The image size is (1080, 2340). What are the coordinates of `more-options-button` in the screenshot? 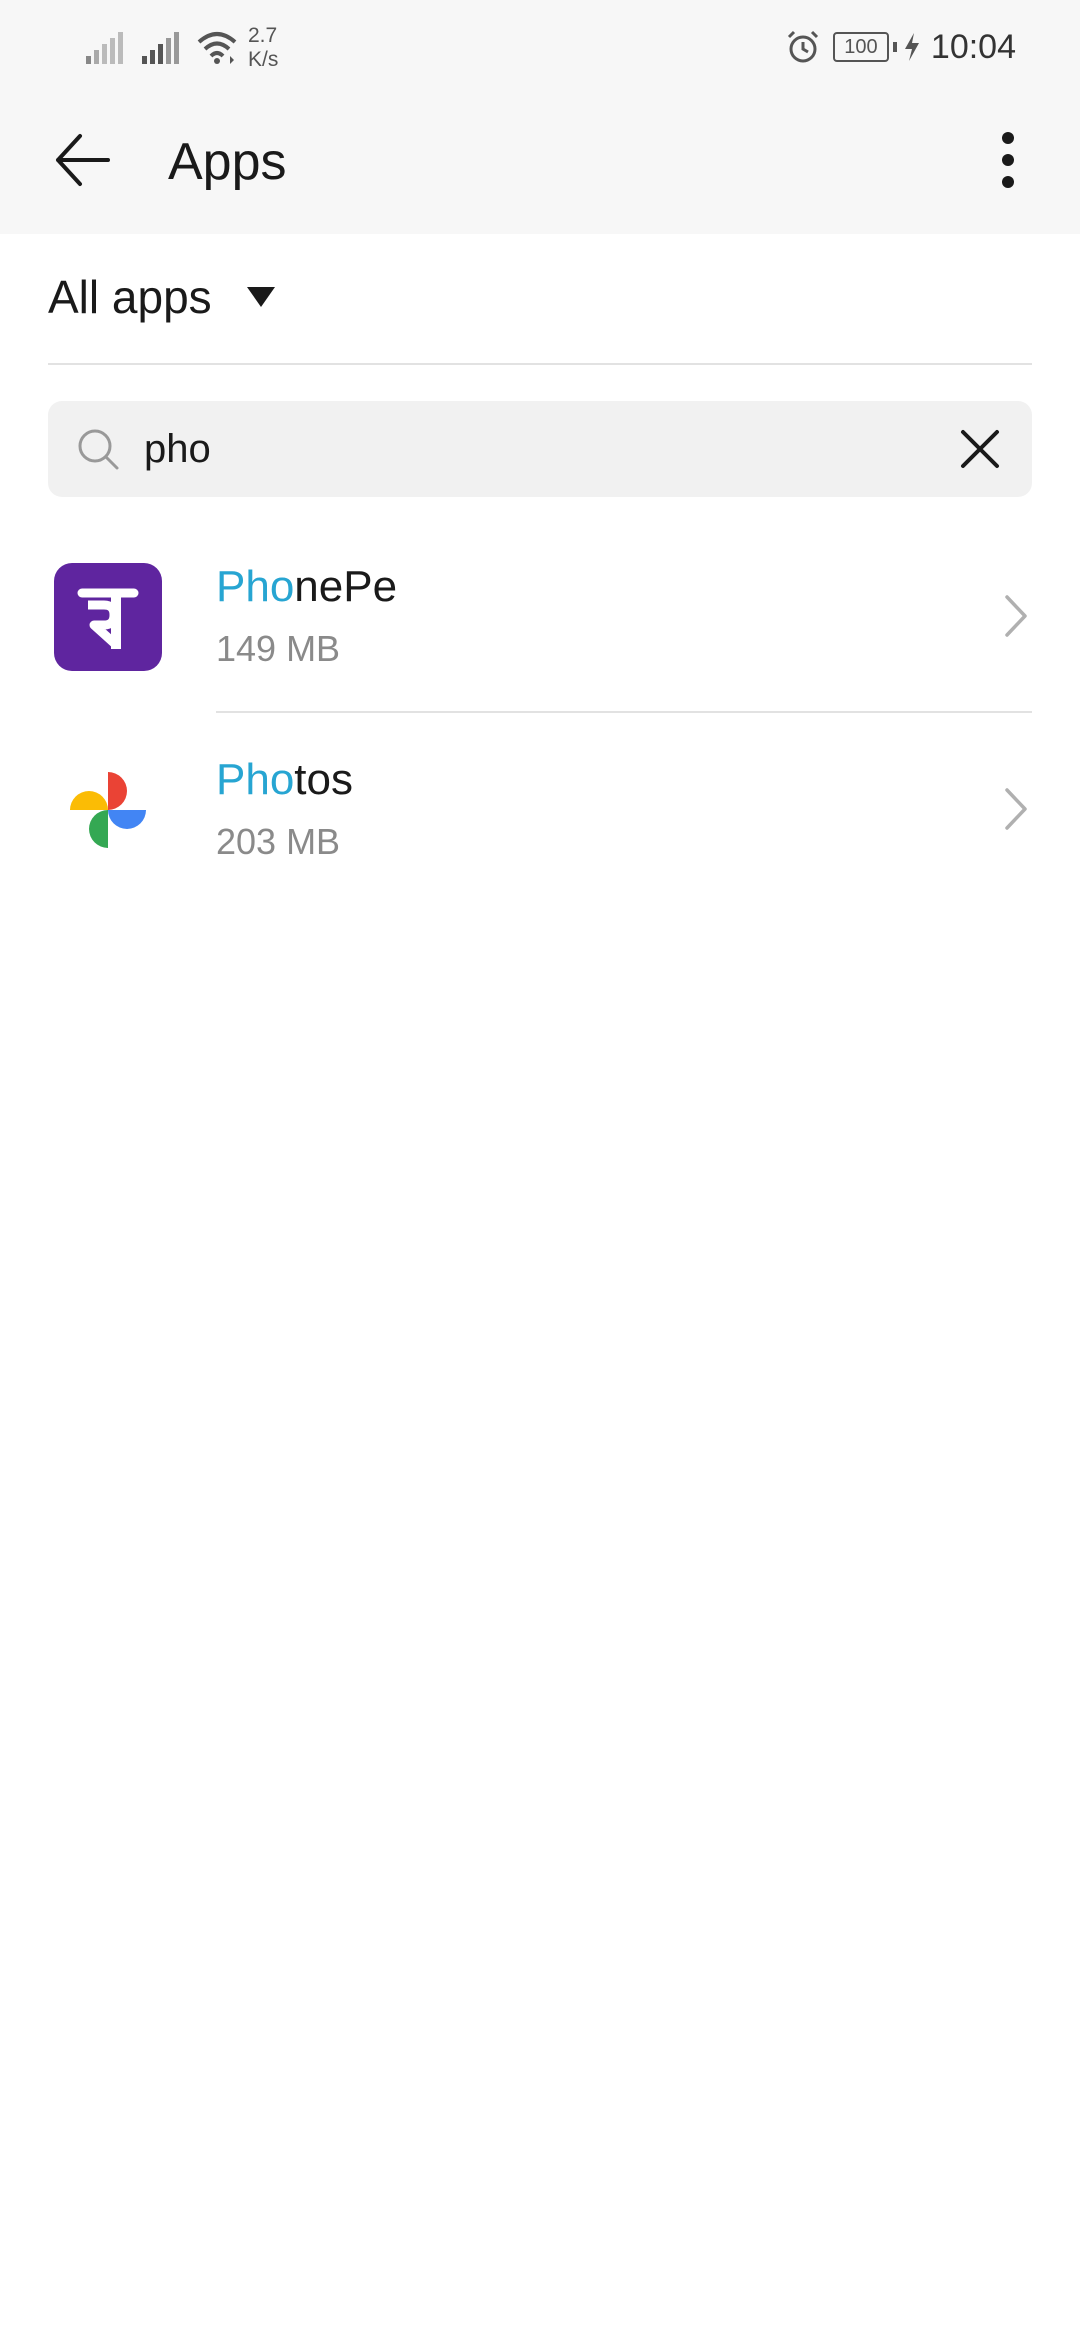 It's located at (1008, 160).